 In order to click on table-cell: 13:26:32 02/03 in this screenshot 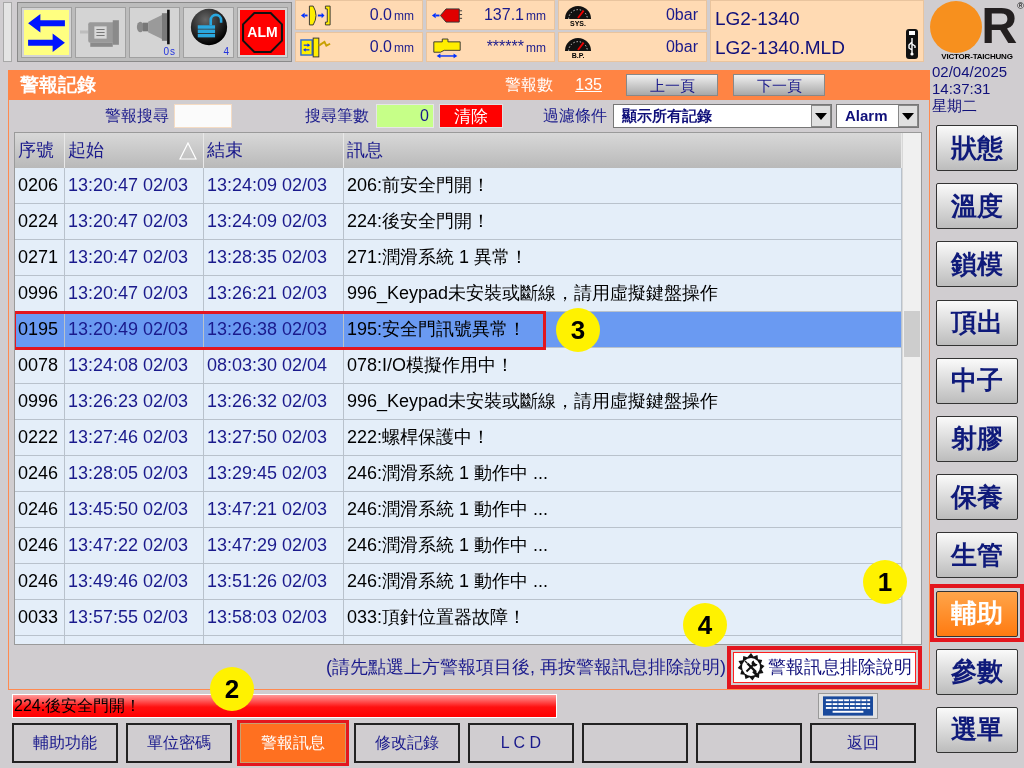, I will do `click(274, 401)`.